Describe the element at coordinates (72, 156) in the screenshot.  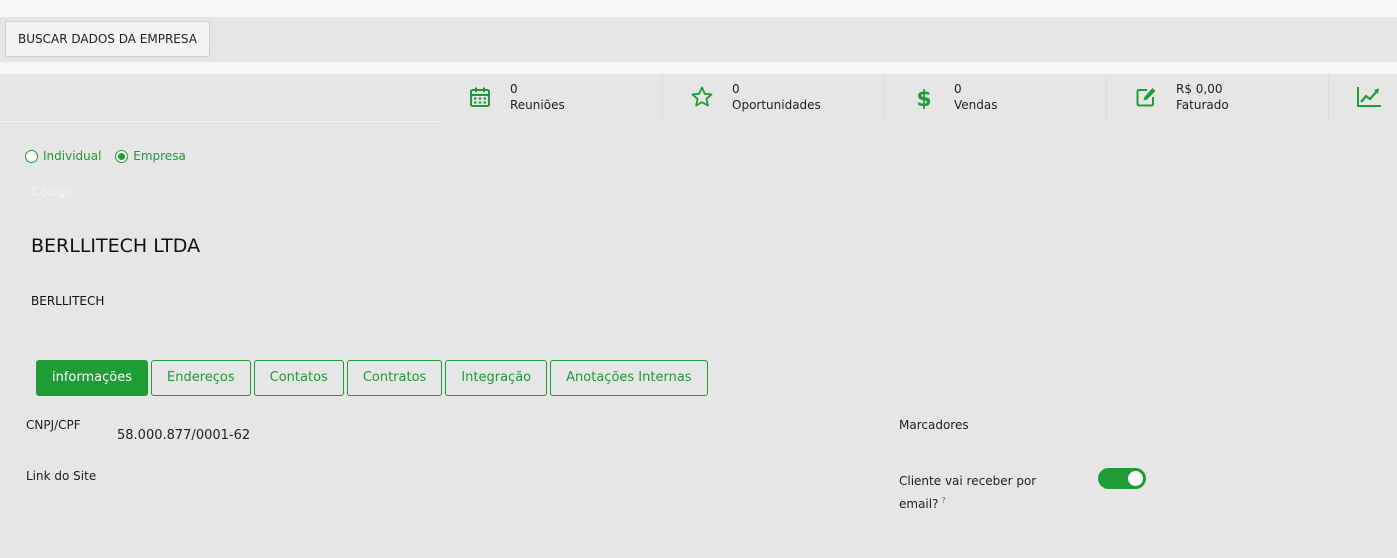
I see `radio-individual-label: Individual` at that location.